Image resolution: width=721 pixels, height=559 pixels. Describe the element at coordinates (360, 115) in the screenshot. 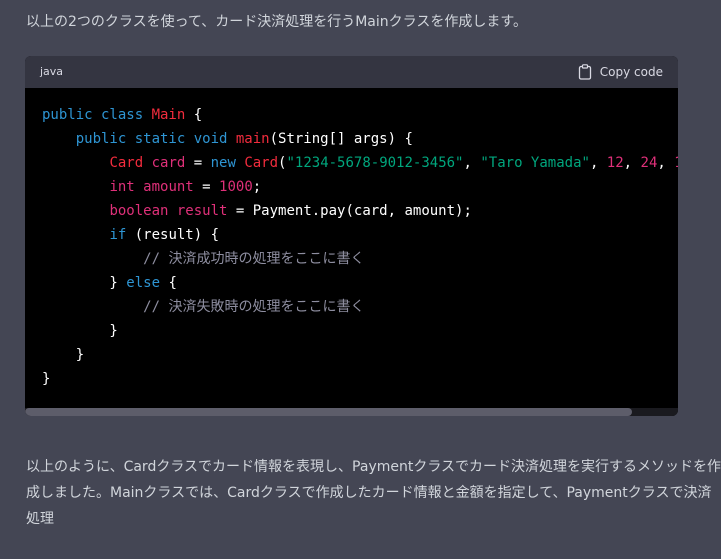

I see `code-line: public class Main {` at that location.